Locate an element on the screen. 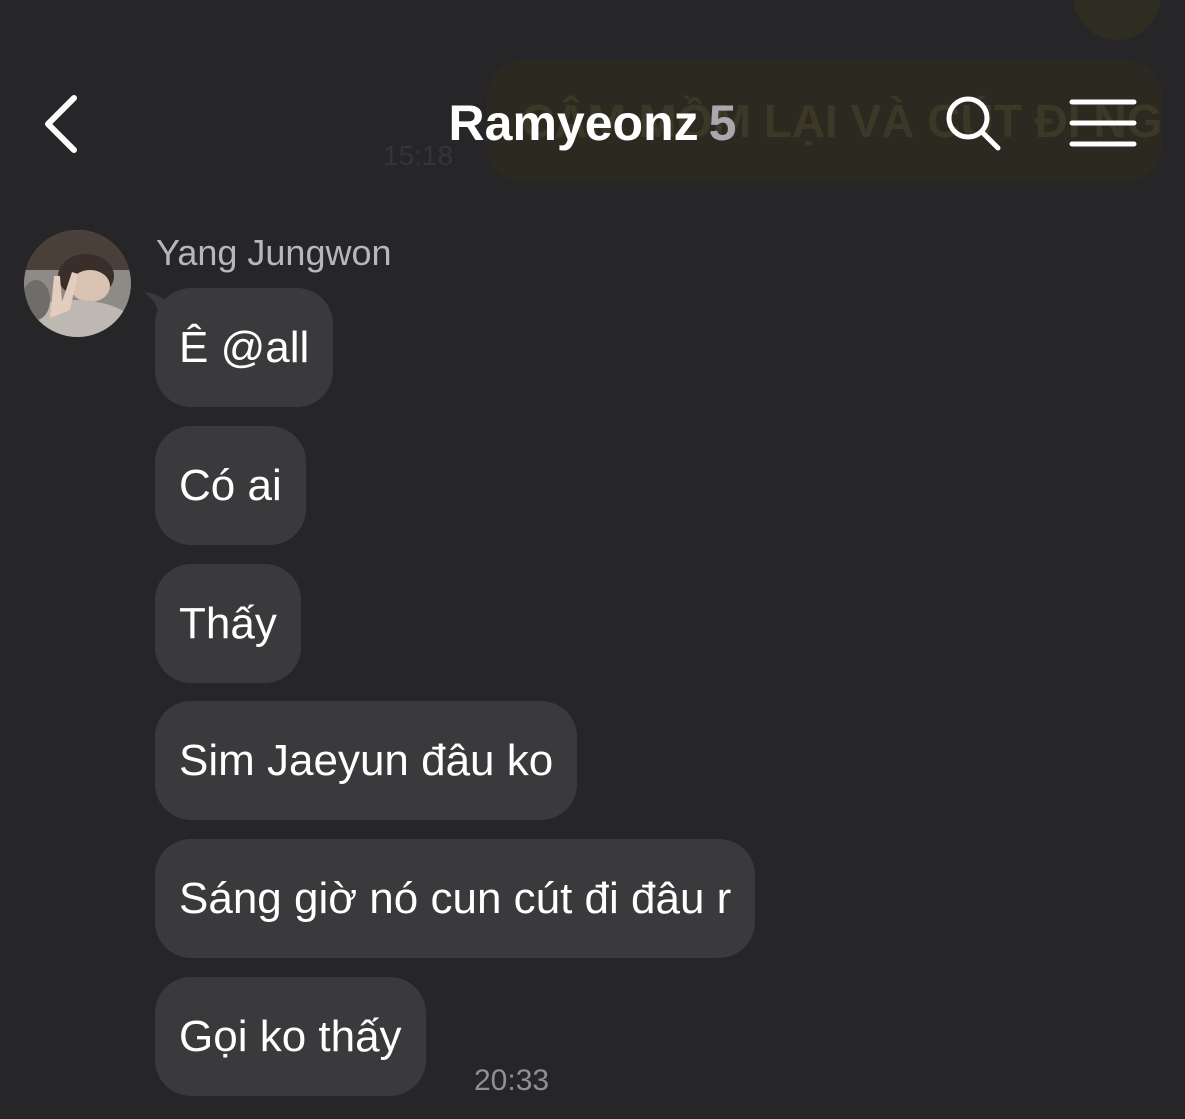  sender-name: Yang Jungwon is located at coordinates (274, 252).